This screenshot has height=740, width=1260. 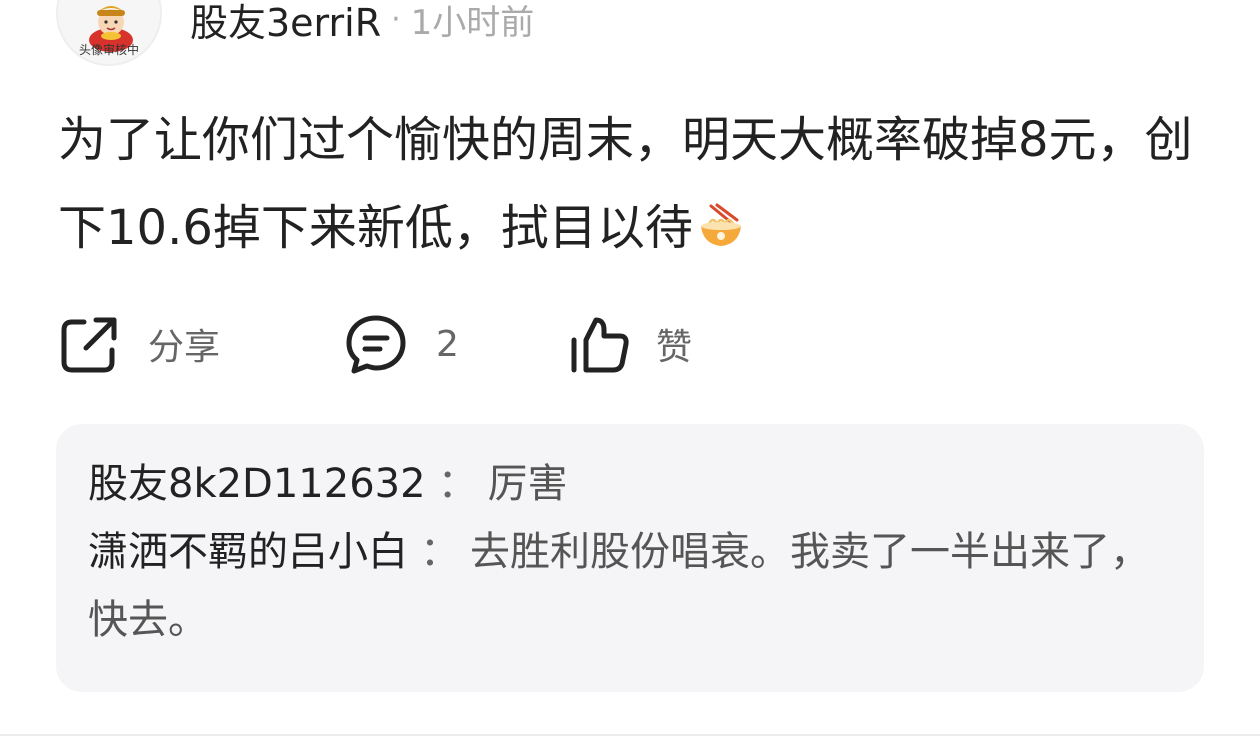 I want to click on post-time: 1小时前, so click(x=472, y=22).